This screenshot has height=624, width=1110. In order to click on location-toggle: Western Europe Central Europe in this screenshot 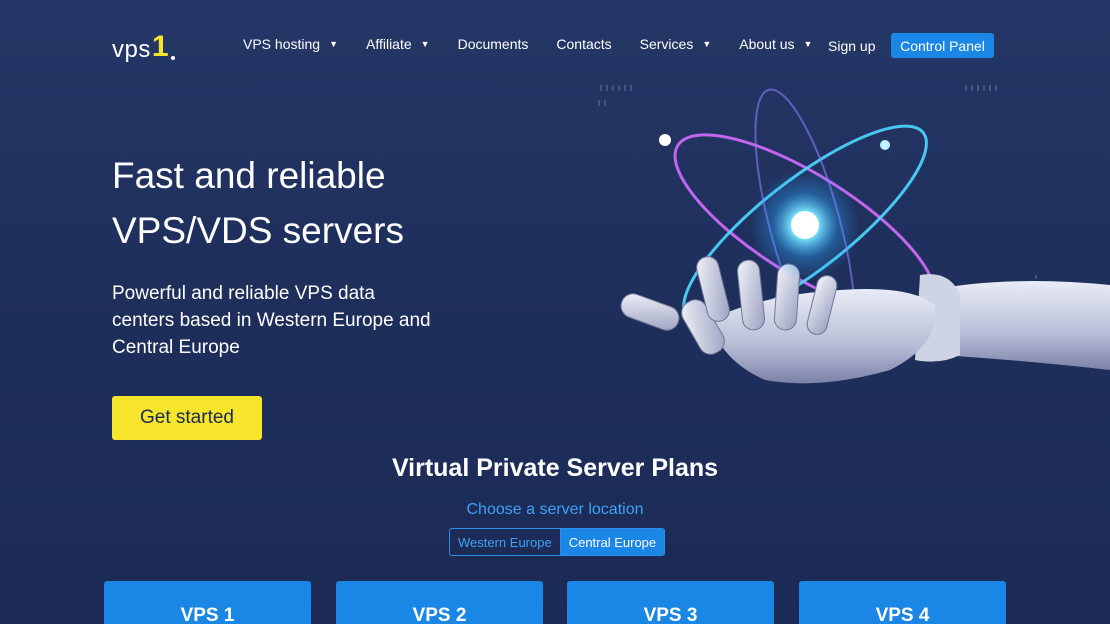, I will do `click(557, 542)`.